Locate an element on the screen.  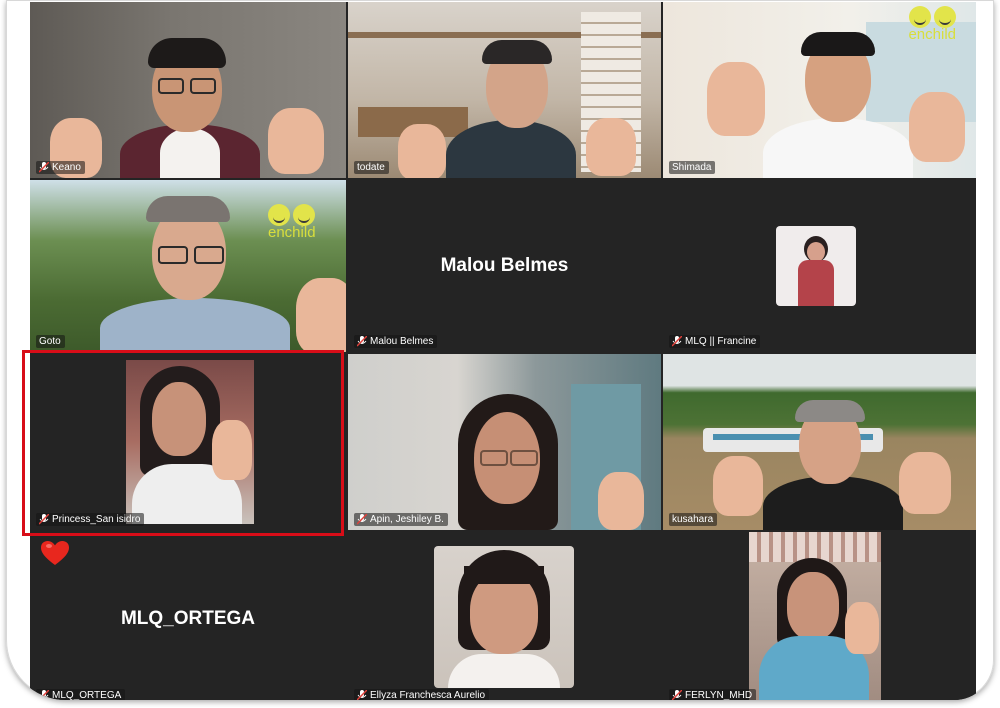
video-tile-keano: Keano is located at coordinates (188, 90).